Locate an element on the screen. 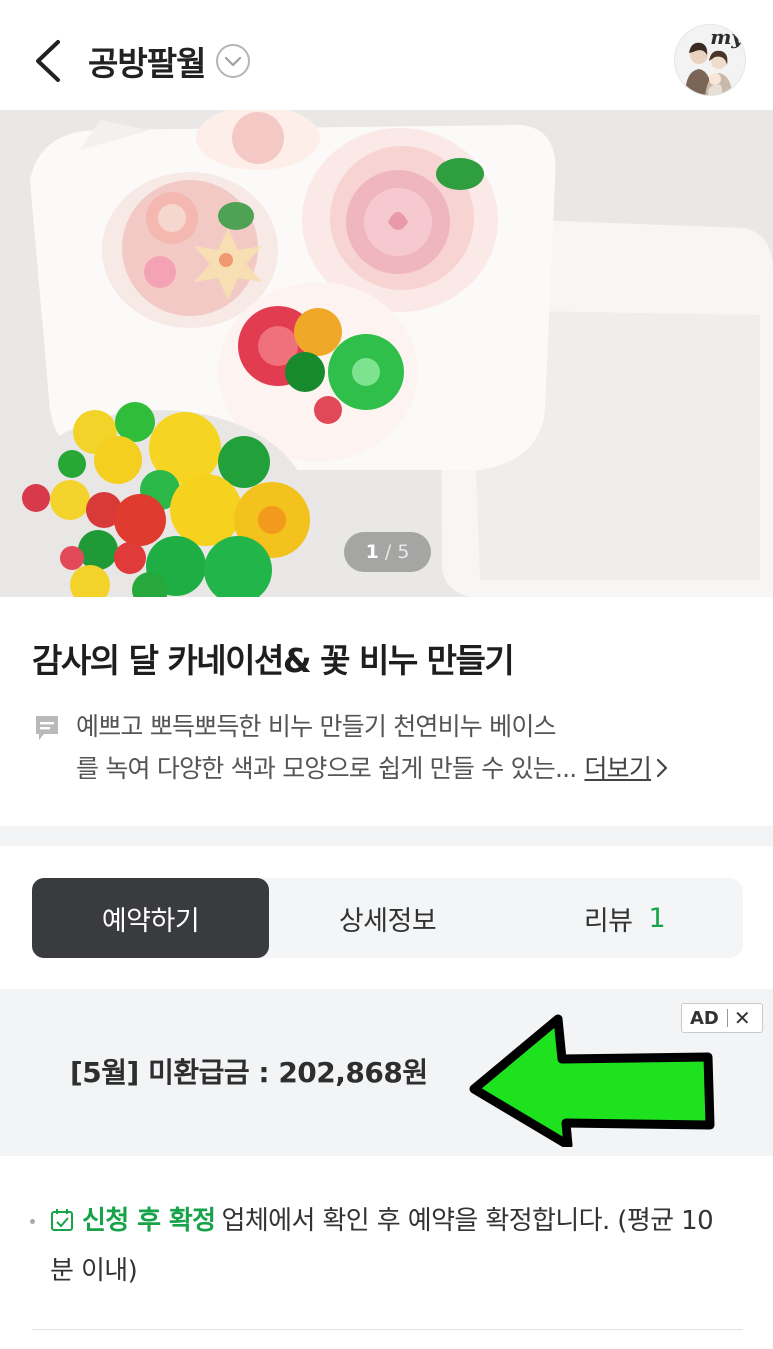  notice-body: 신청 후 확정 업체에서 확인 후 예약을 확정합니다. (평균 10분 이내) is located at coordinates (380, 1246).